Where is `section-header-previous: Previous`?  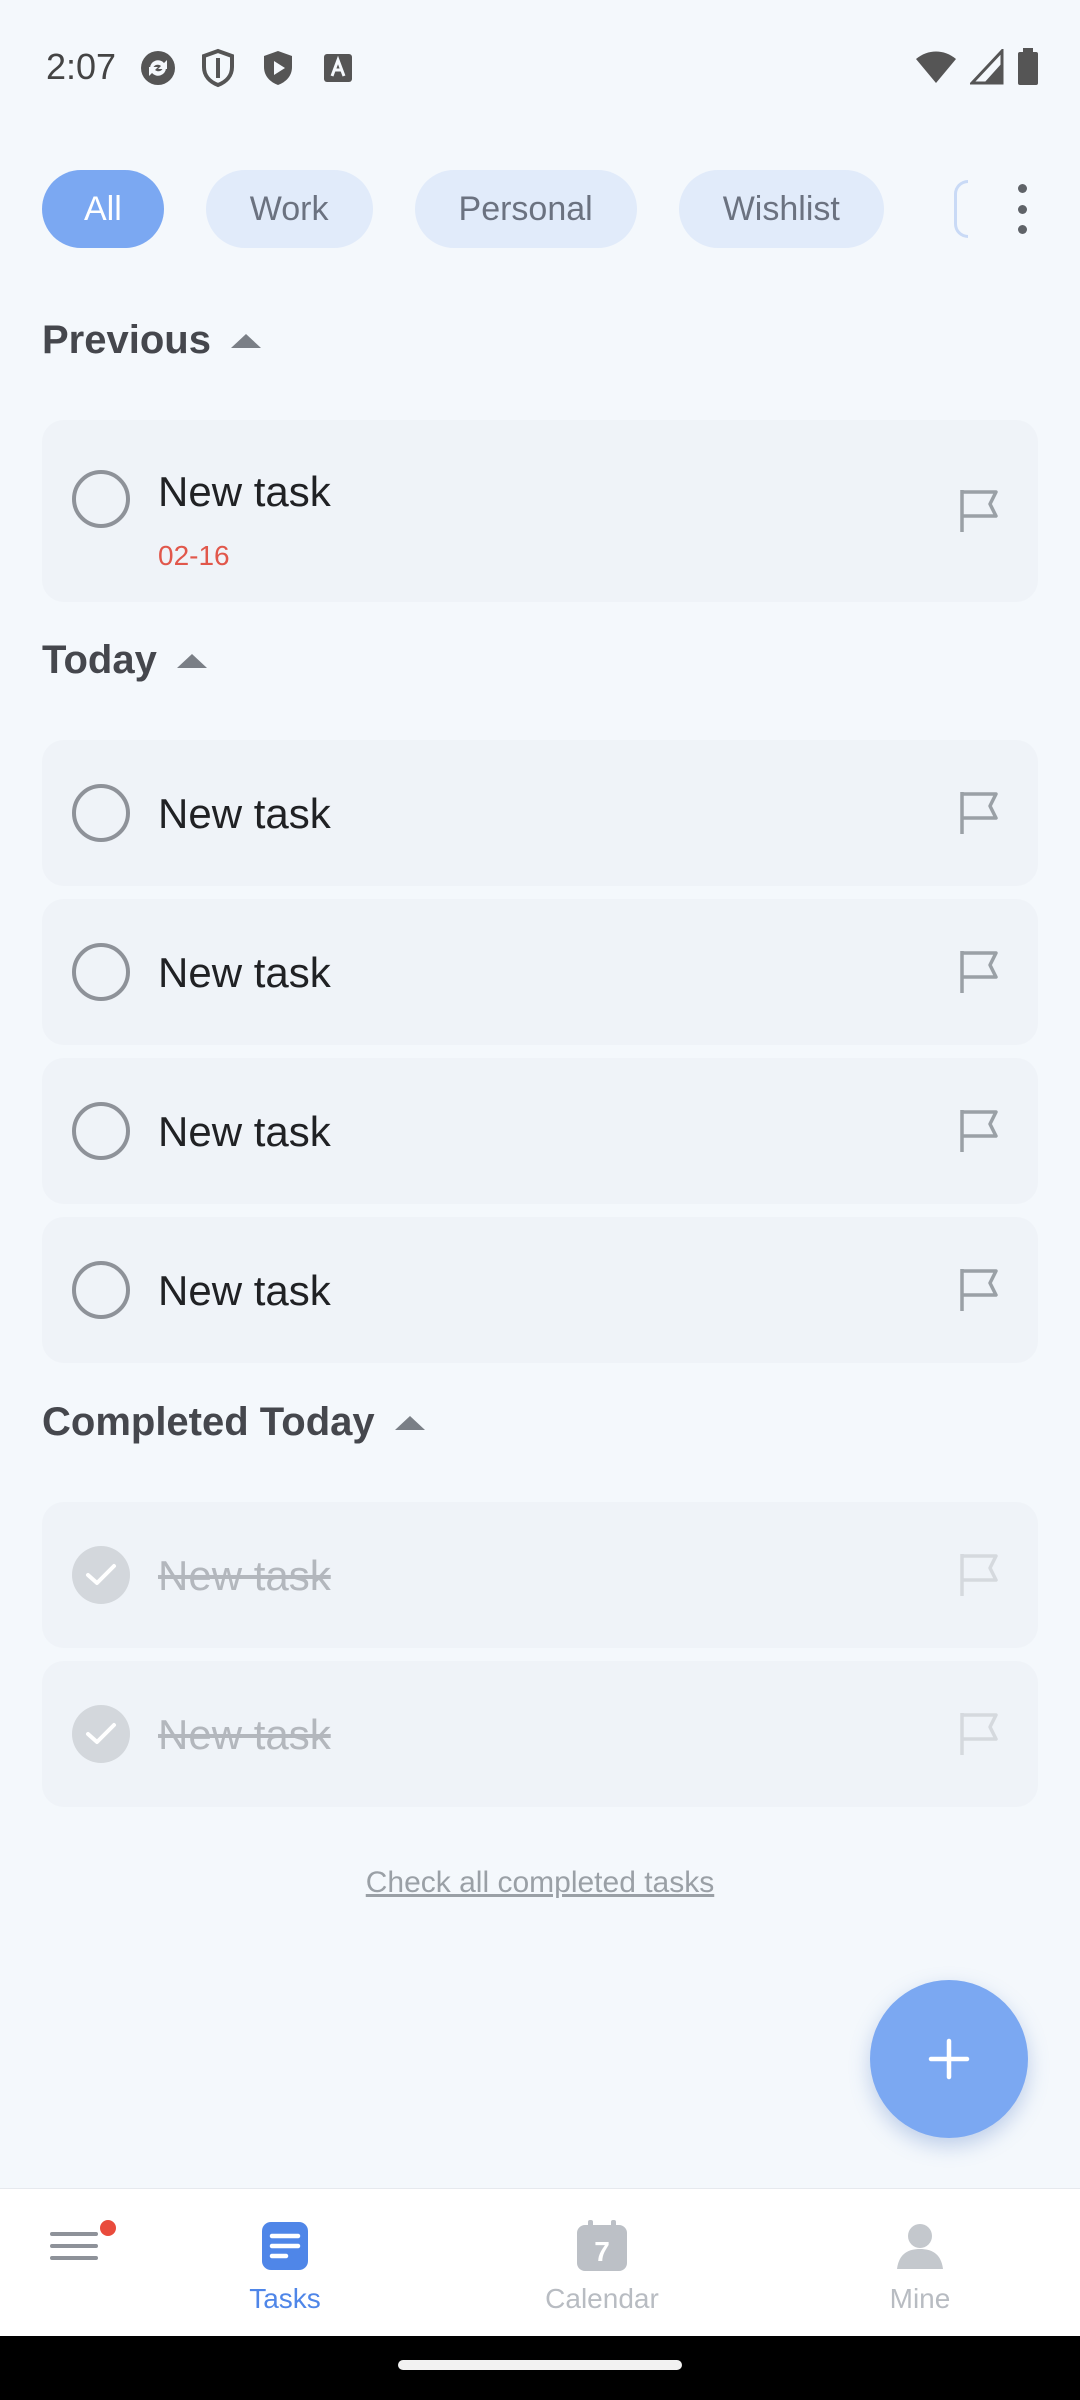
section-header-previous: Previous is located at coordinates (151, 340).